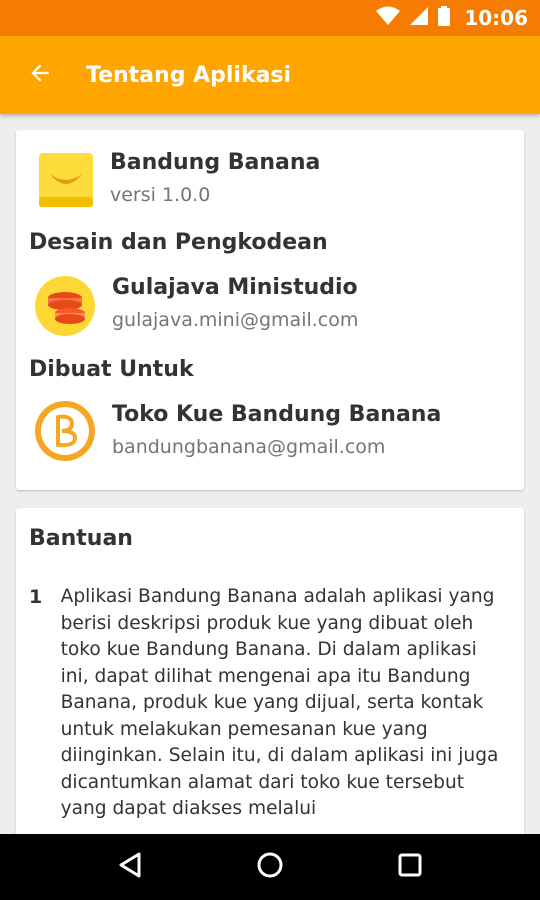 The image size is (540, 900). I want to click on page-title: Tentang Aplikasi, so click(189, 75).